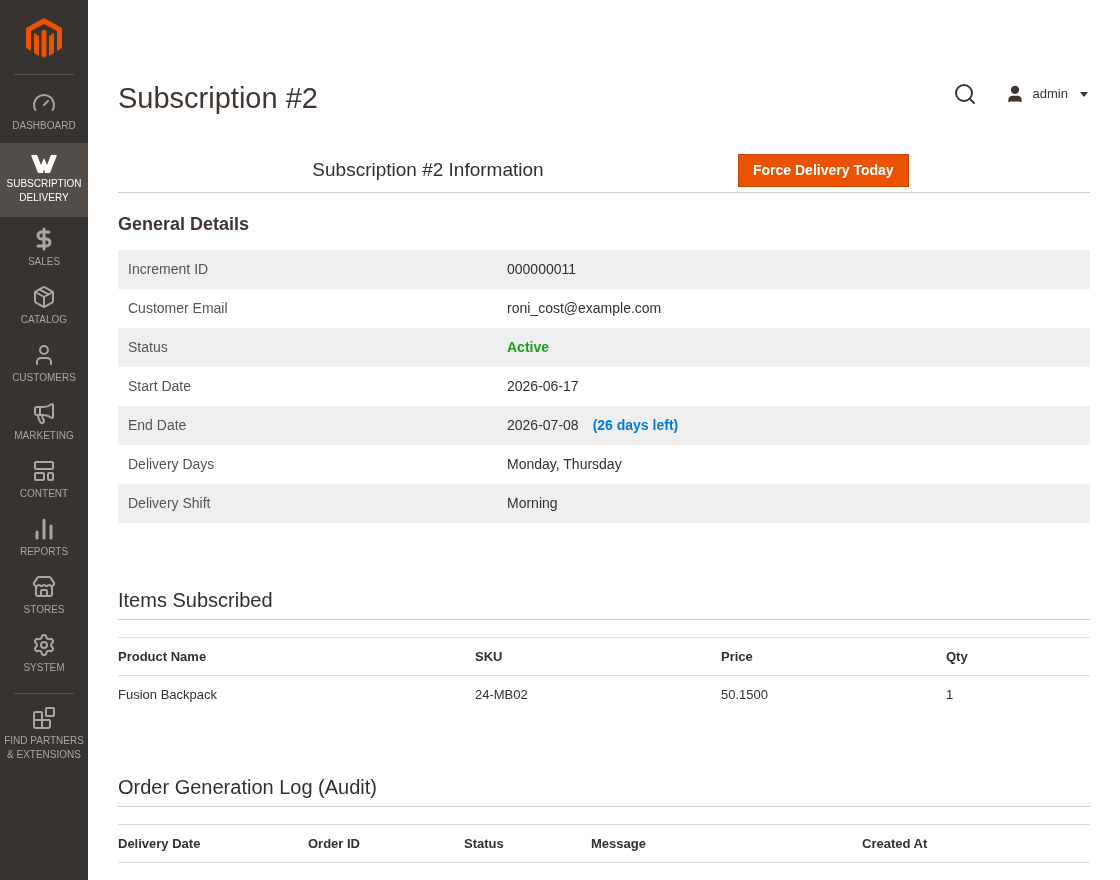 Image resolution: width=1120 pixels, height=880 pixels. What do you see at coordinates (532, 503) in the screenshot?
I see `detail-value: Morning` at bounding box center [532, 503].